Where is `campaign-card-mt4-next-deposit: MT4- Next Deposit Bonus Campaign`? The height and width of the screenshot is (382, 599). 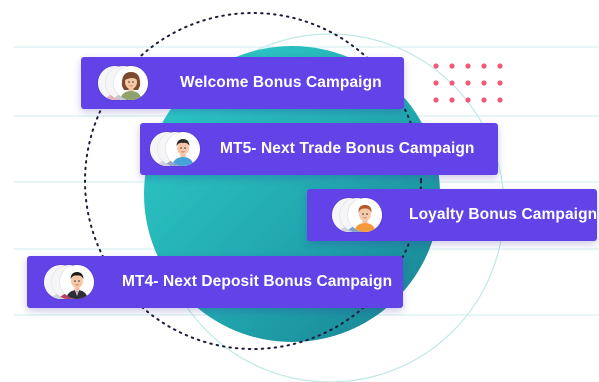 campaign-card-mt4-next-deposit: MT4- Next Deposit Bonus Campaign is located at coordinates (215, 282).